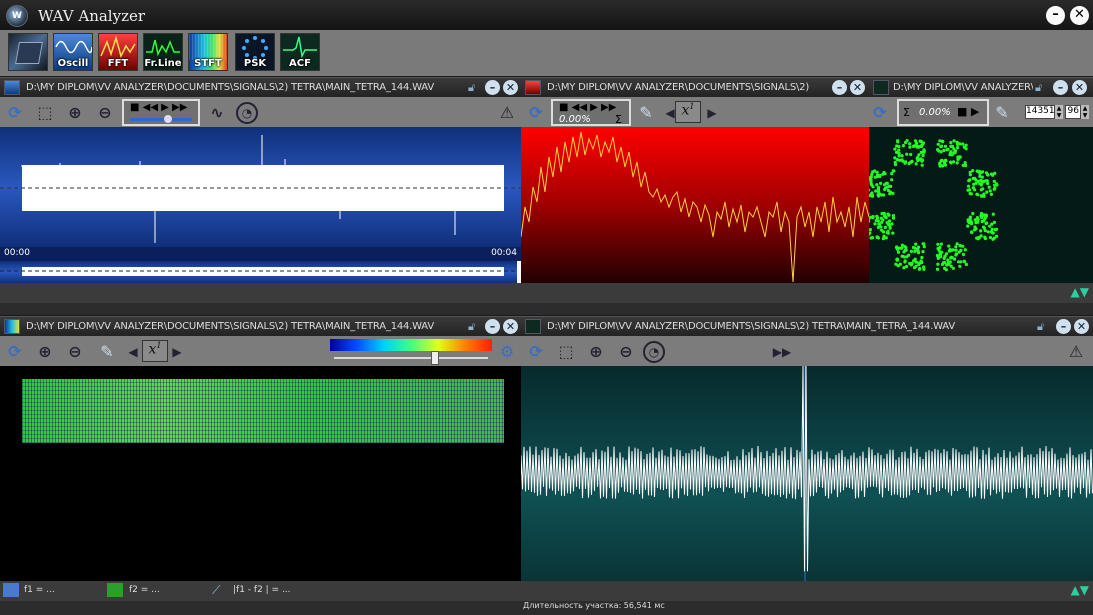 This screenshot has width=1093, height=615. Describe the element at coordinates (255, 52) in the screenshot. I see `psk-tool-button: PSK` at that location.